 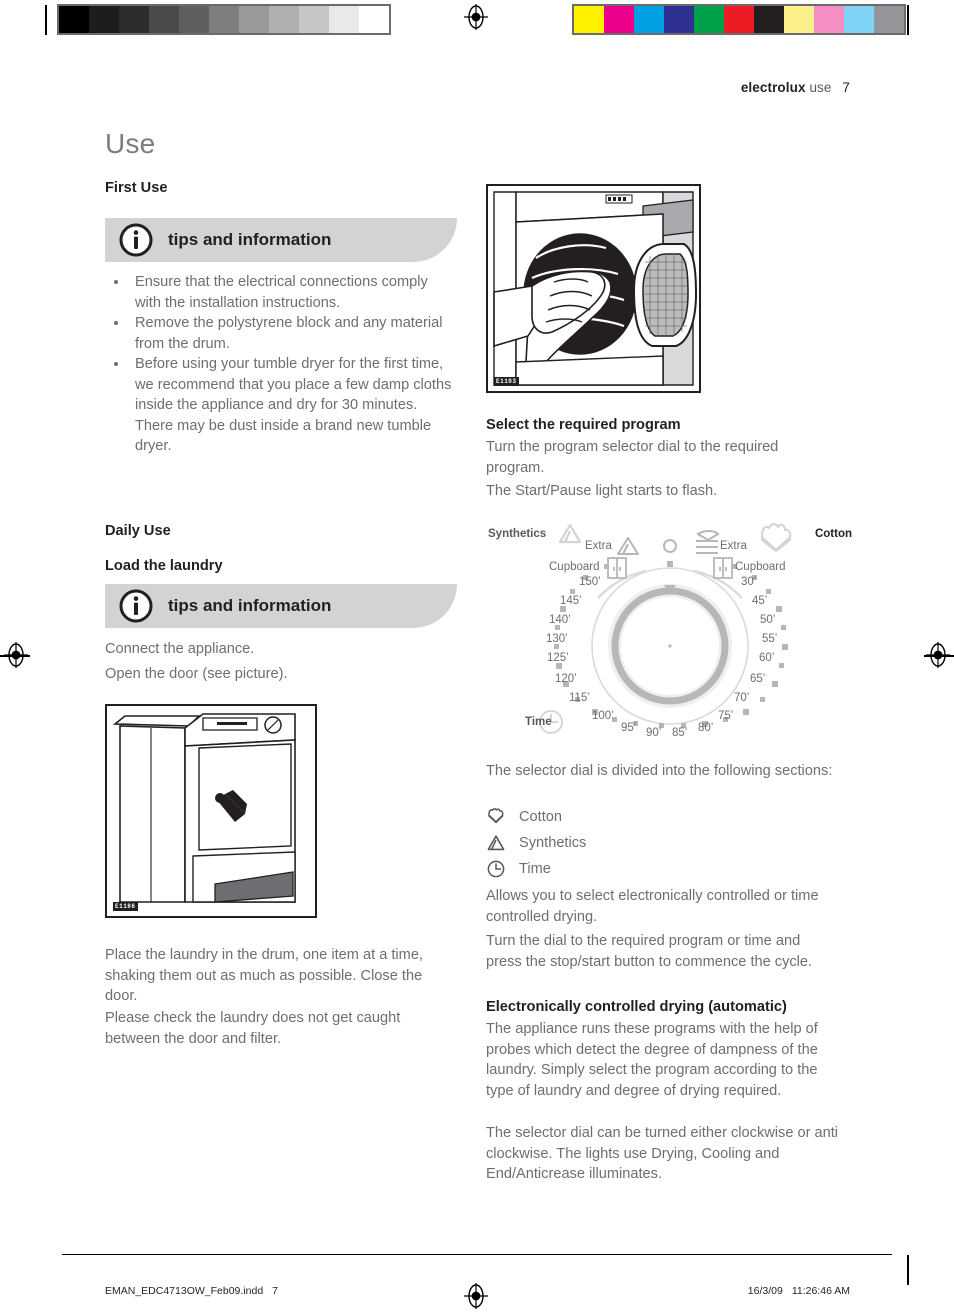 I want to click on footer-file-name: EMAN_EDC4713OW_Feb09.indd, so click(x=184, y=1291).